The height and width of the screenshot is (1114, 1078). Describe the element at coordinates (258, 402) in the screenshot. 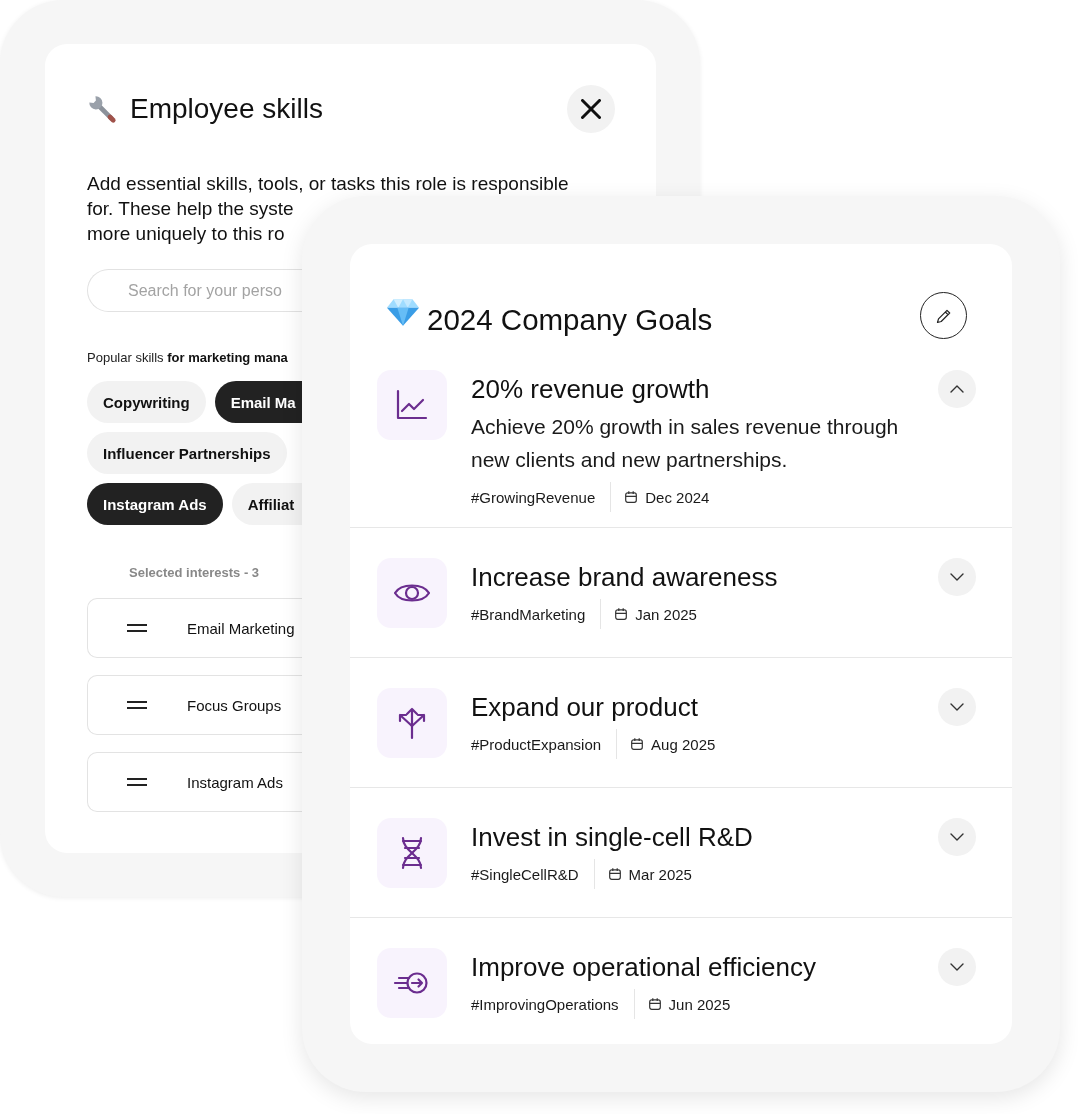

I see `skill-chip: Email Ma` at that location.